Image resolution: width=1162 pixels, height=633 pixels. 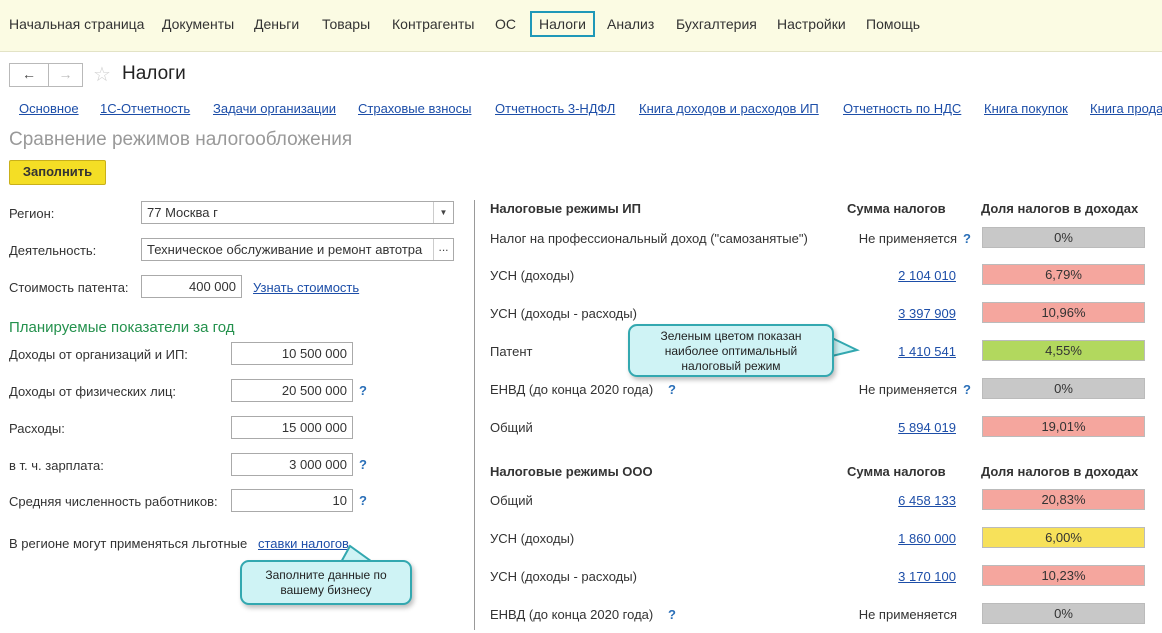 I want to click on tax-sum-link: 1 410 541, so click(x=901, y=351).